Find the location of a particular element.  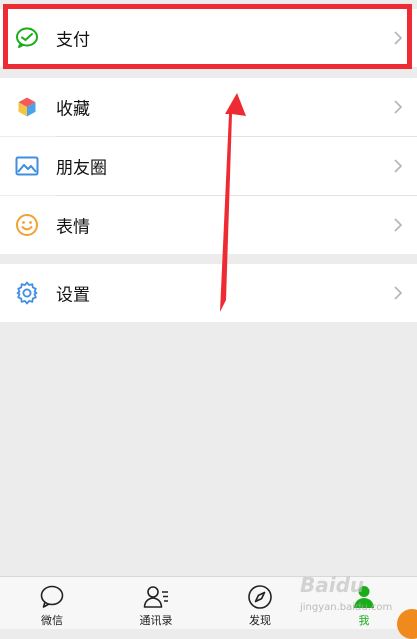

menu-item-pay-label: 支付 is located at coordinates (73, 40).